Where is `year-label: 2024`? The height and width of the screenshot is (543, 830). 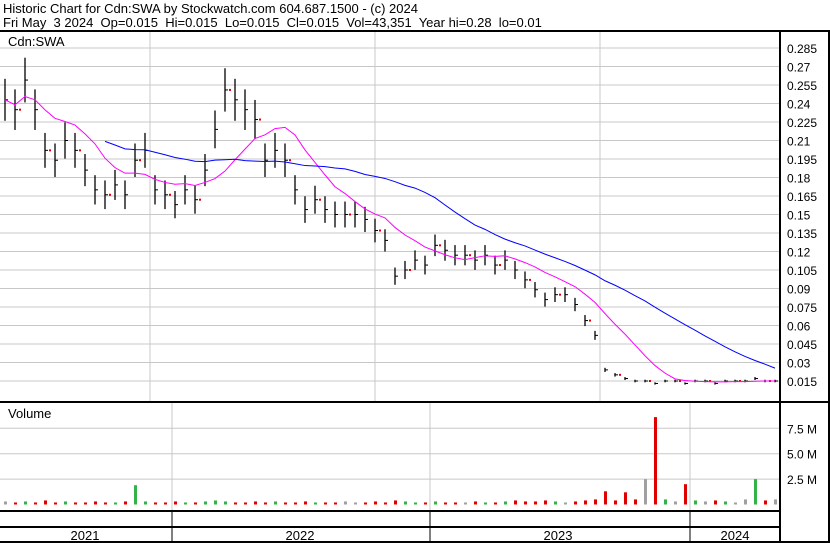
year-label: 2024 is located at coordinates (735, 535).